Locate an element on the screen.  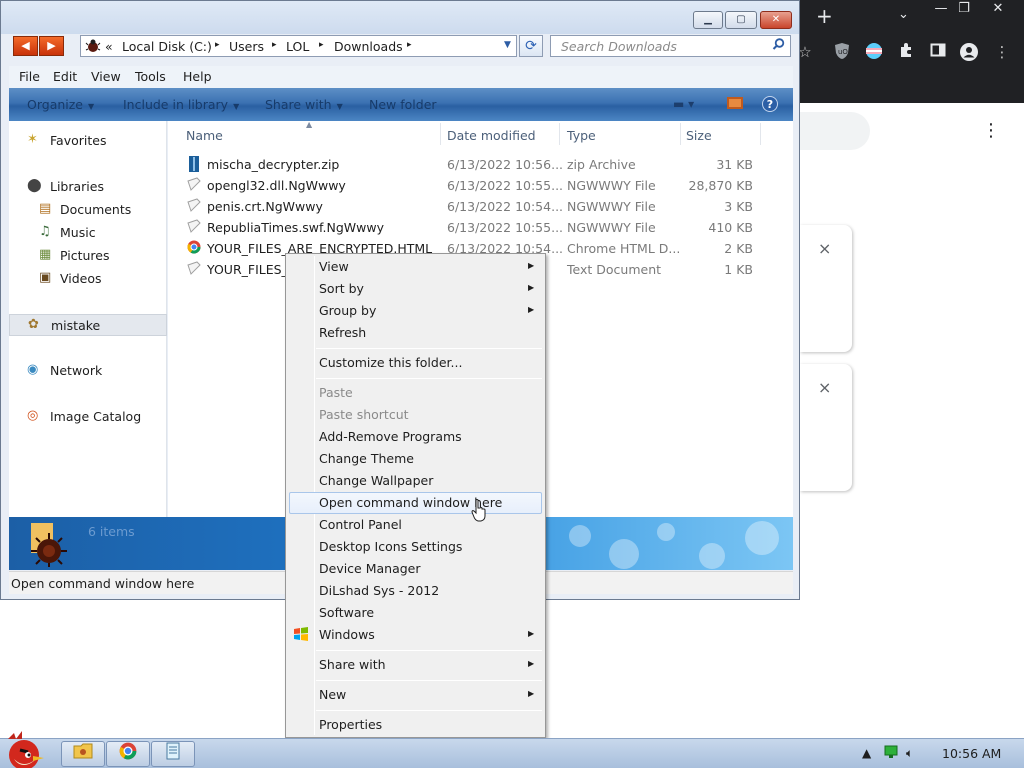
menu-item-dilshad-sys: DiLshad Sys - 2012 is located at coordinates (415, 591).